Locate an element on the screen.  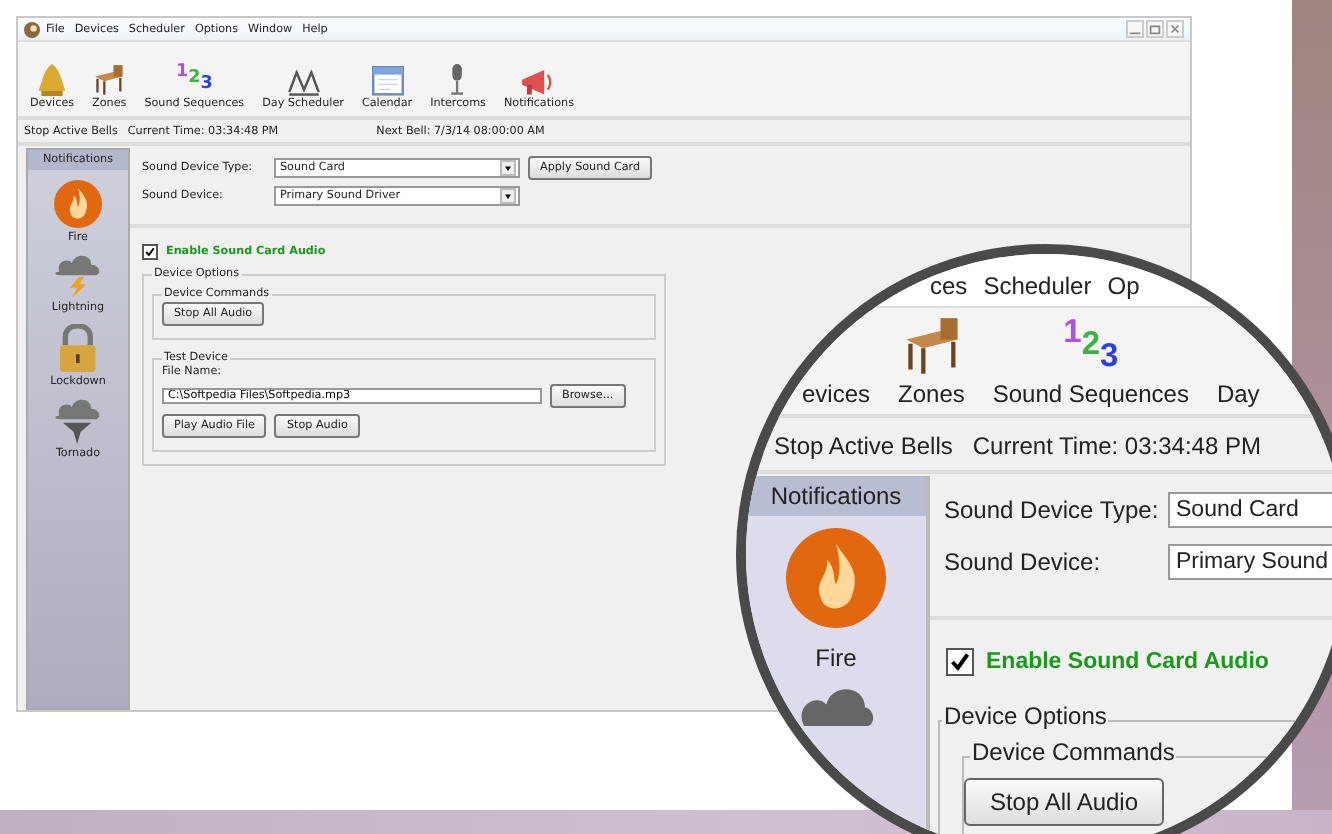
field-label: Sound Device: is located at coordinates (1023, 562).